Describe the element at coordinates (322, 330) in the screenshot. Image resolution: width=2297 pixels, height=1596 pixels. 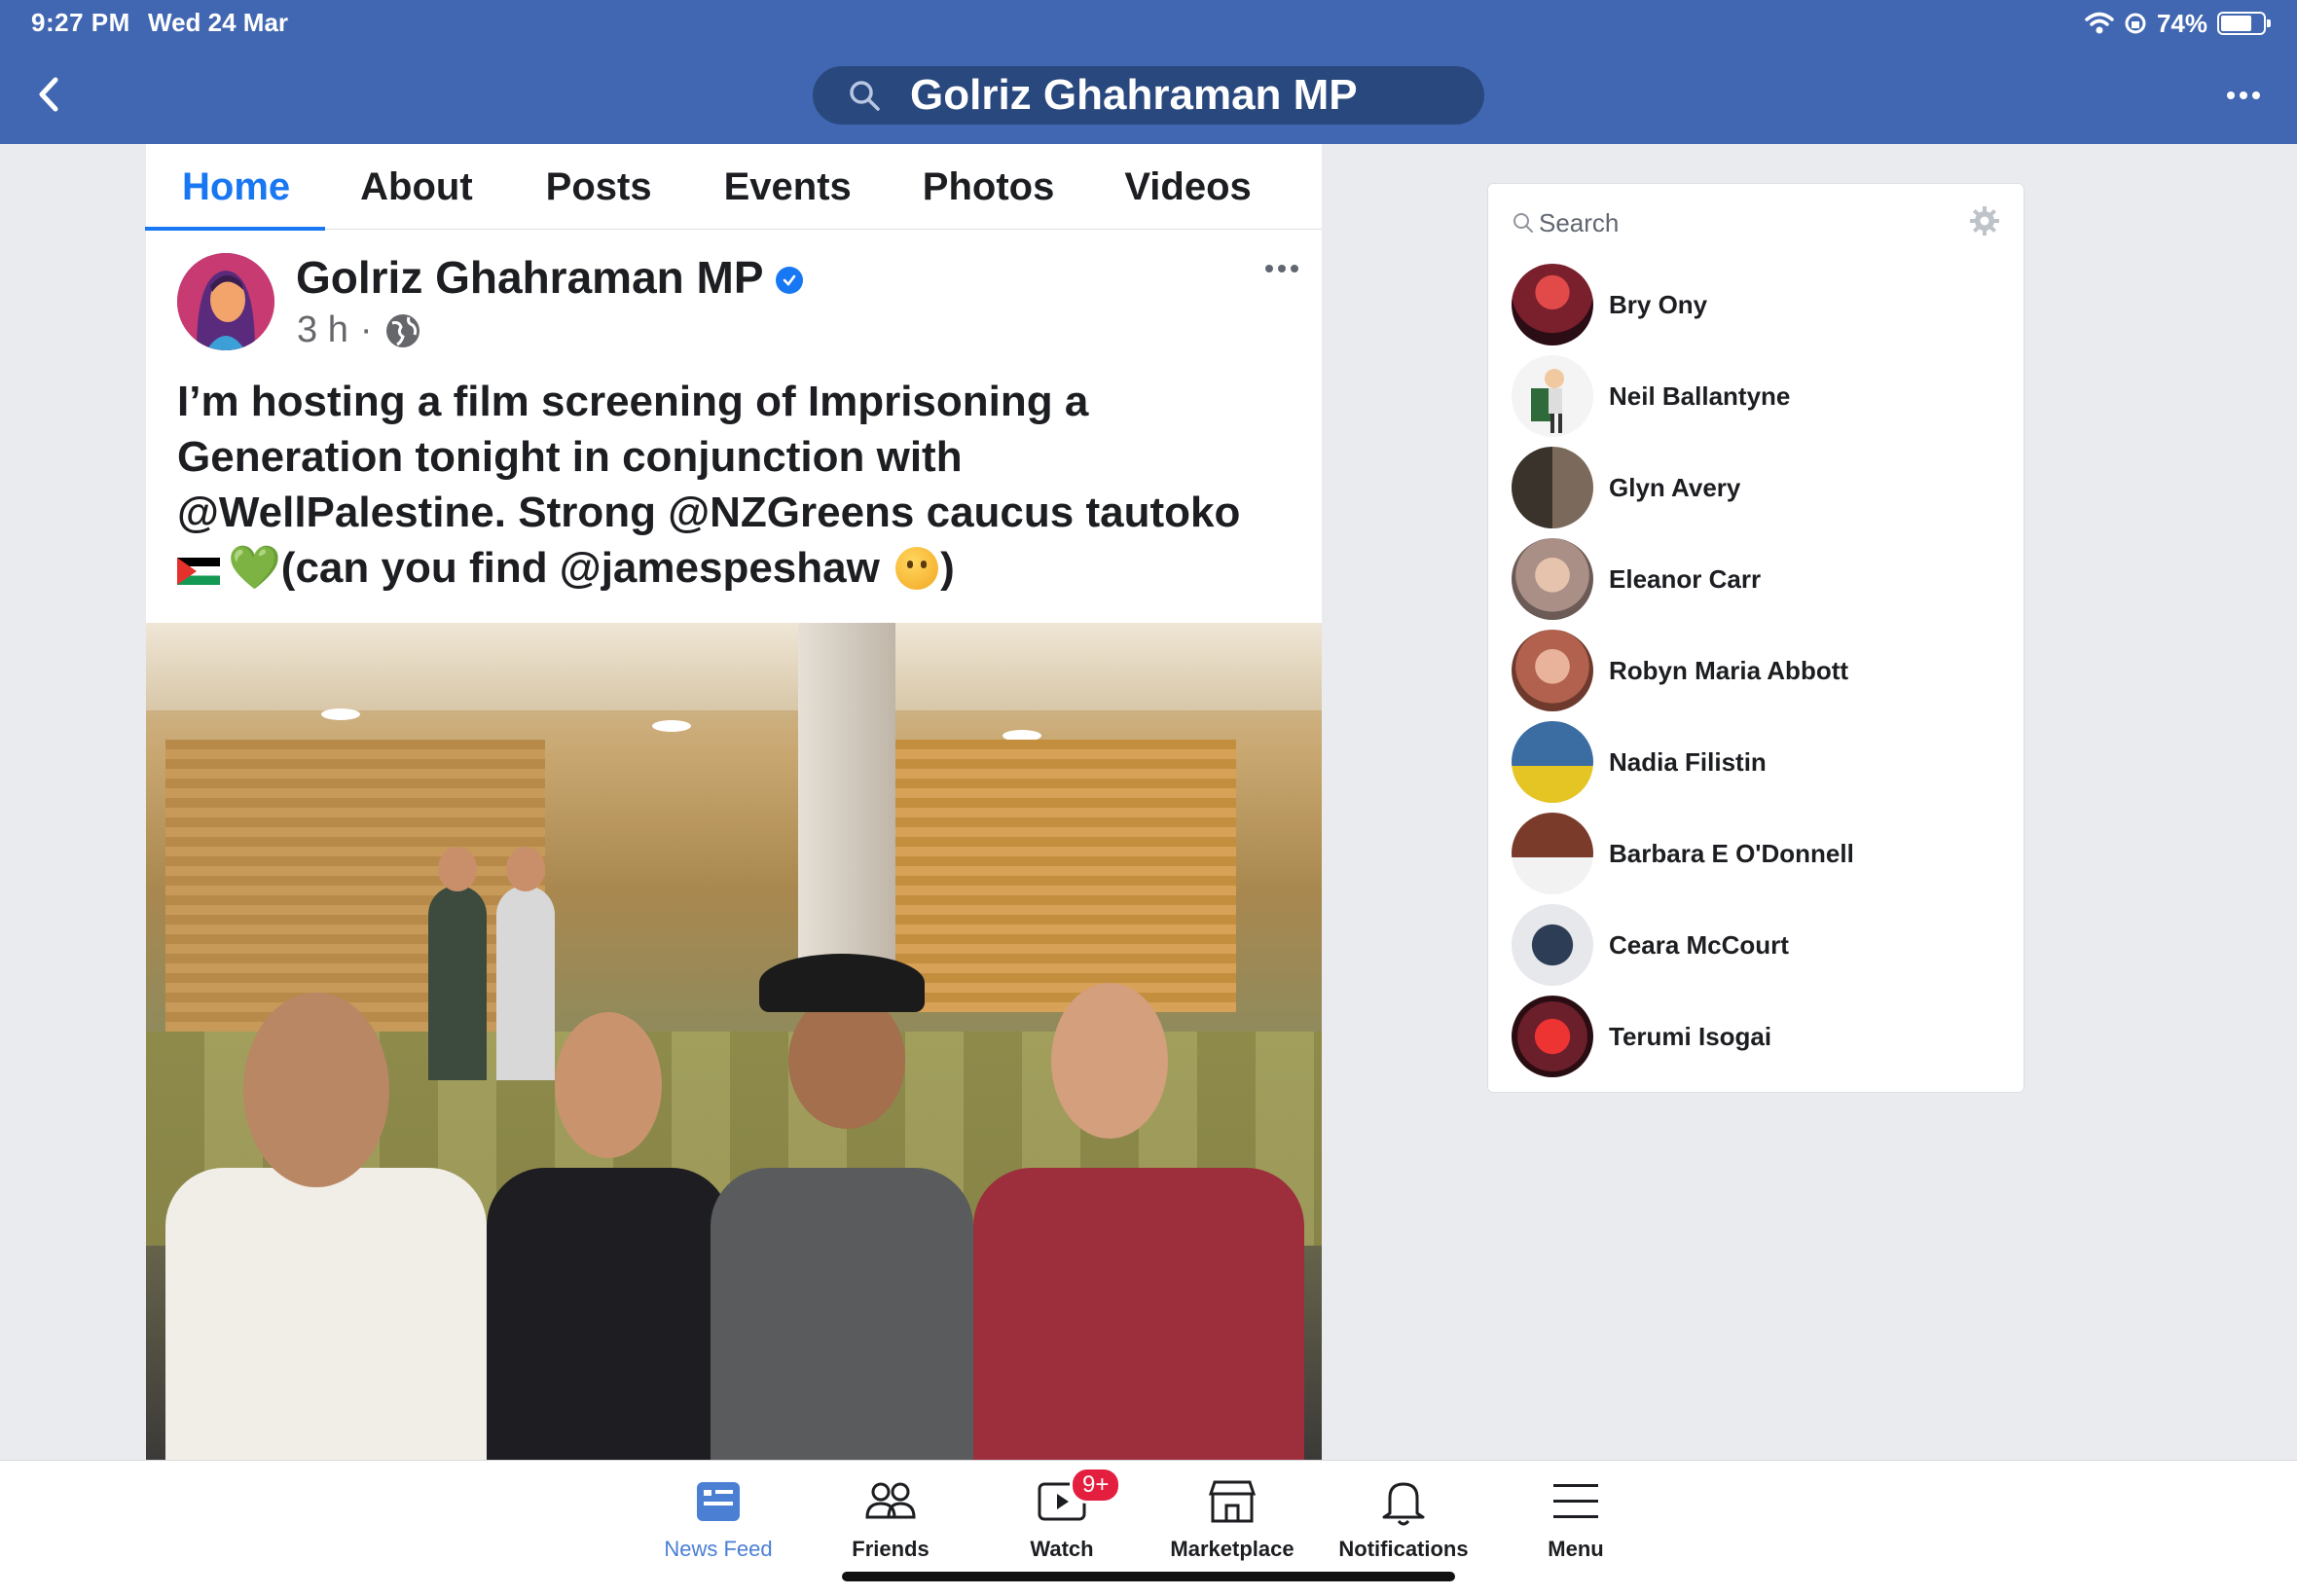
I see `post-time: 3 h` at that location.